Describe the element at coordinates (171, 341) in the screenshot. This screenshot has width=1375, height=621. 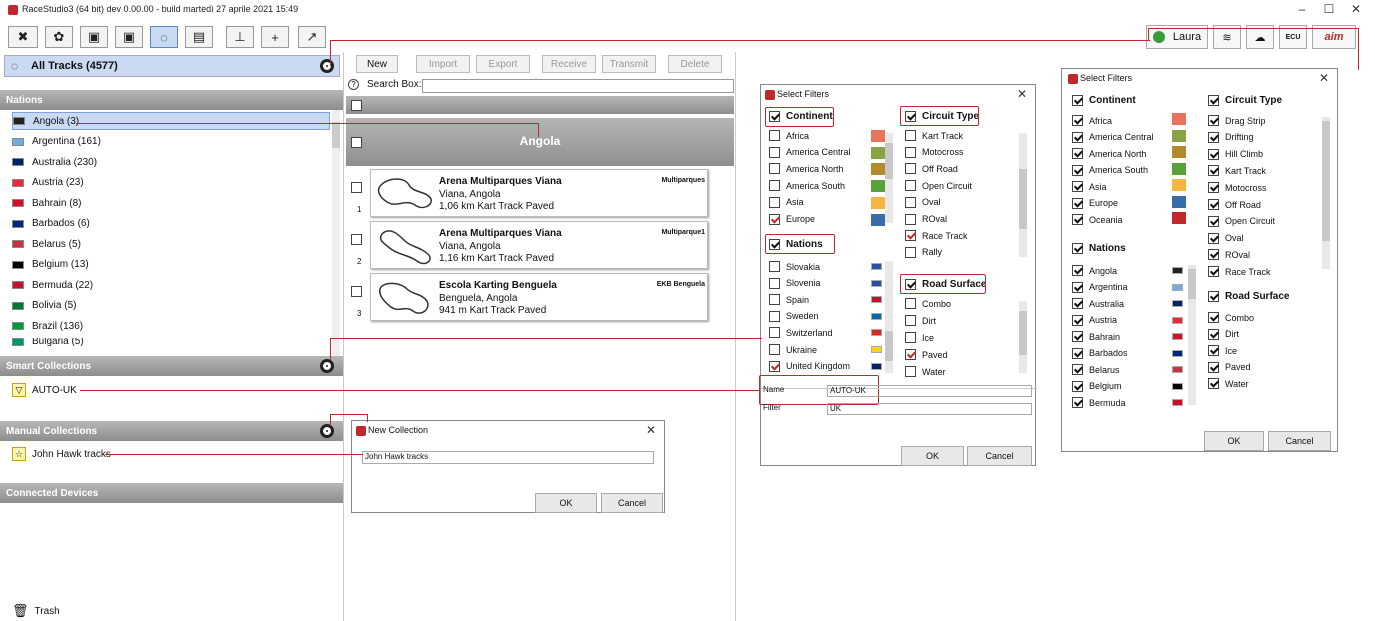
I see `nation-item: Bulgaria (5)` at that location.